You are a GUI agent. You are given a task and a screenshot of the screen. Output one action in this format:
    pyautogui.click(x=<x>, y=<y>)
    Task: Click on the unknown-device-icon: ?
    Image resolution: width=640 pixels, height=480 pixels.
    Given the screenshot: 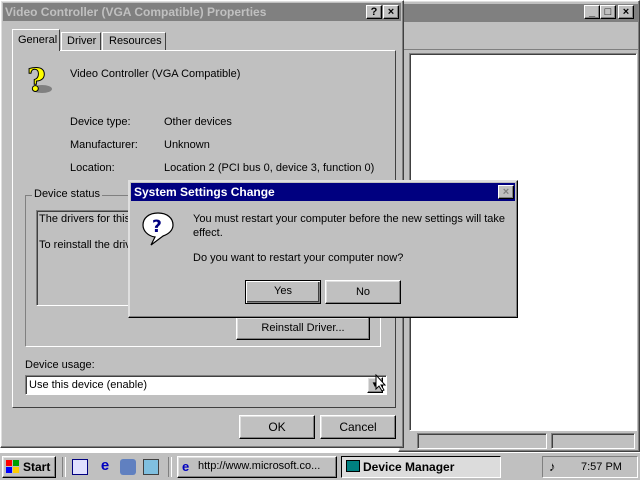 What is the action you would take?
    pyautogui.click(x=40, y=80)
    